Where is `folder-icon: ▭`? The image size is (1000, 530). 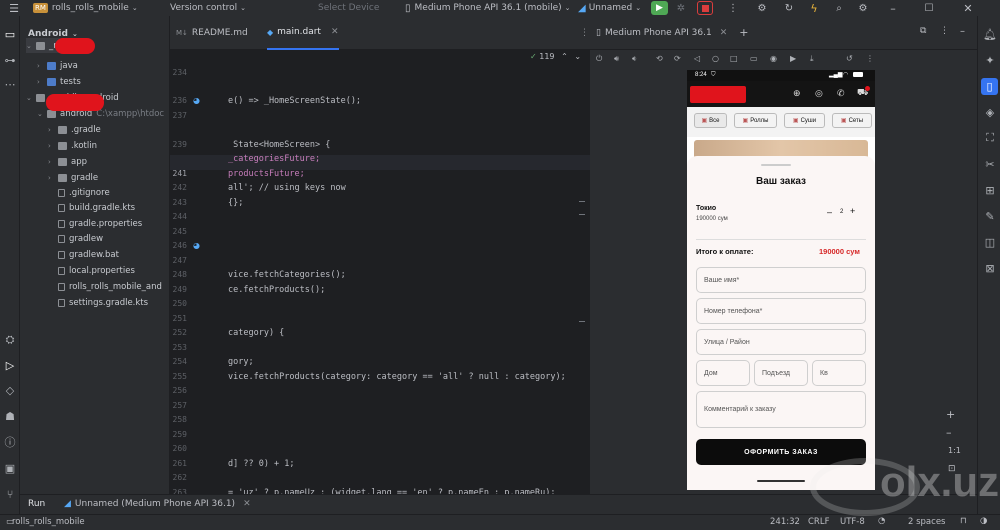
folder-icon: ▭ is located at coordinates (10, 34).